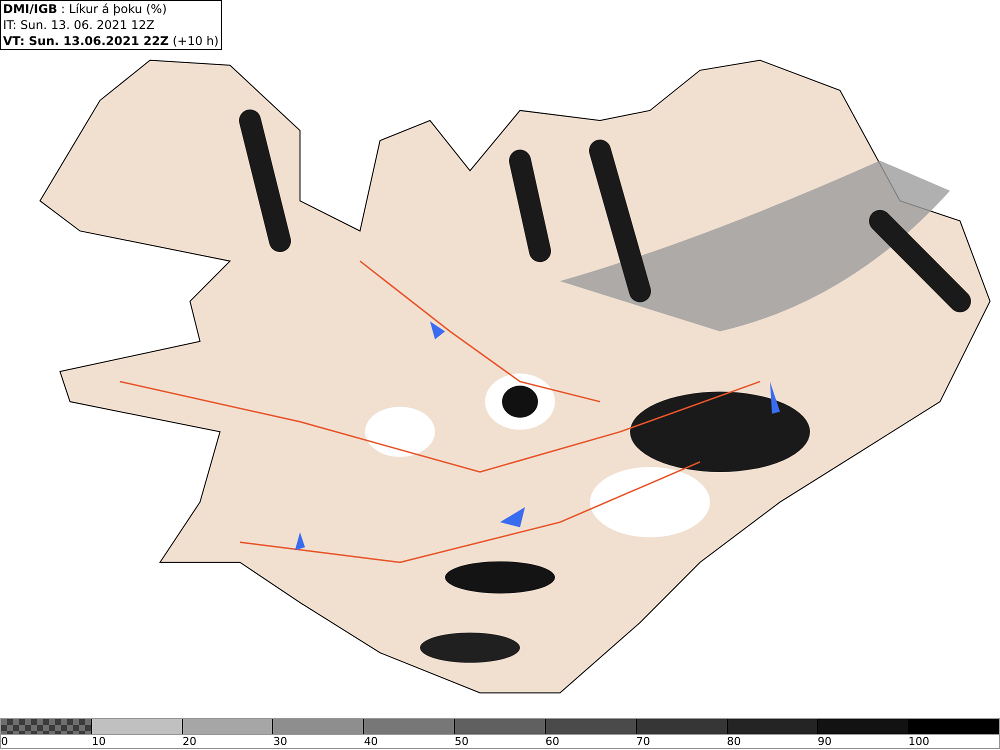  I want to click on source-label: DMI/IGB, so click(30, 9).